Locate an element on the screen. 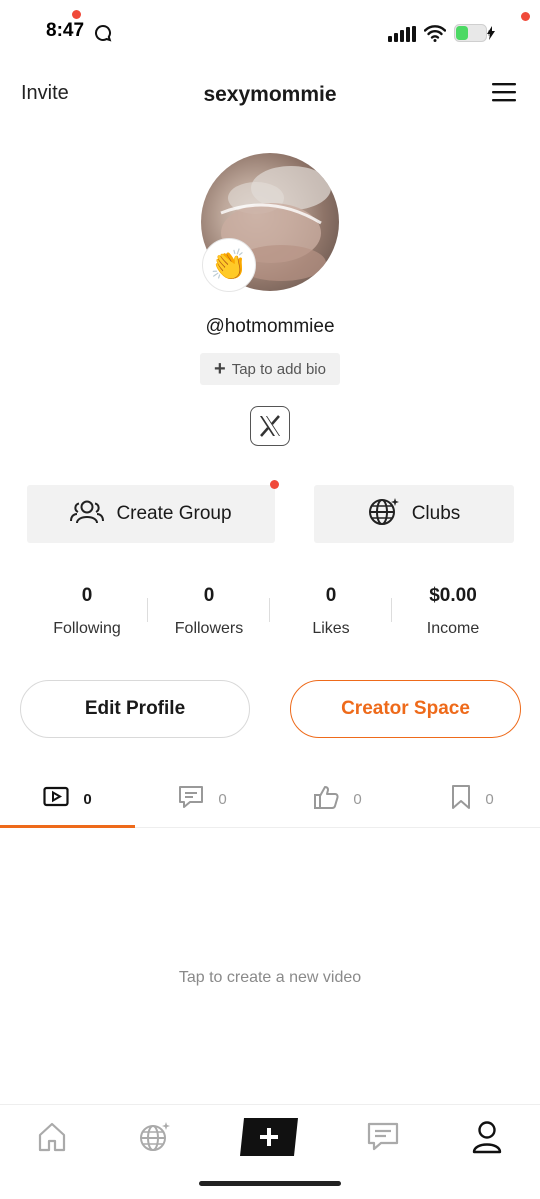  x-logo-icon is located at coordinates (270, 426).